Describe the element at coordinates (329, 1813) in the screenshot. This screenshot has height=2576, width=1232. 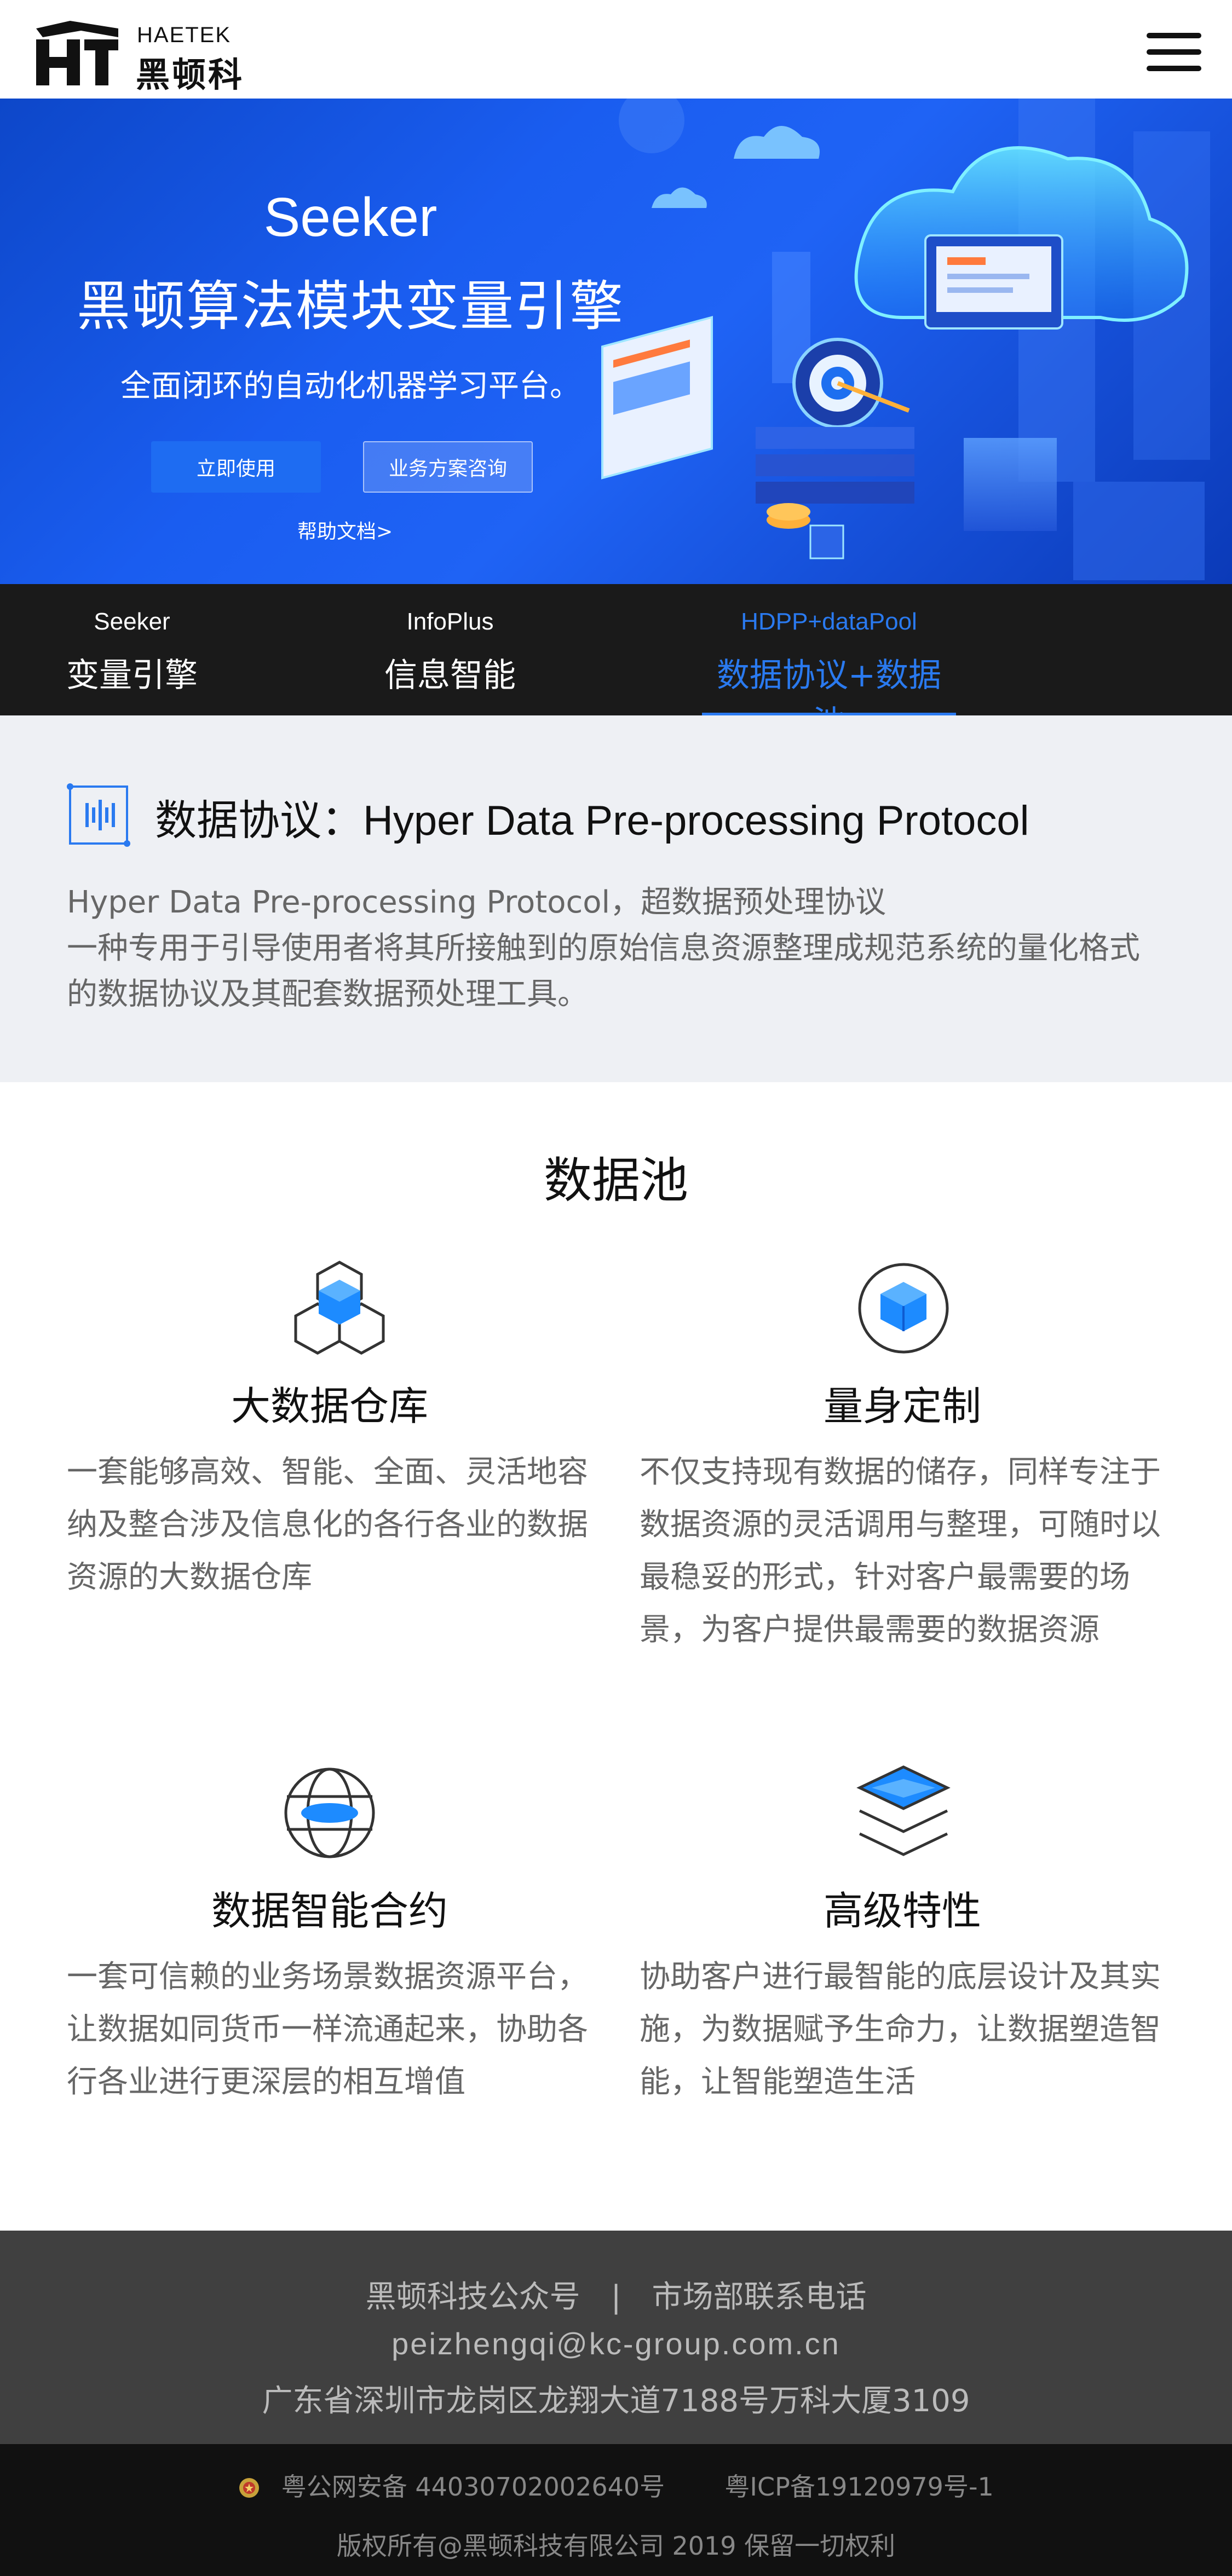
I see `globe-icon` at that location.